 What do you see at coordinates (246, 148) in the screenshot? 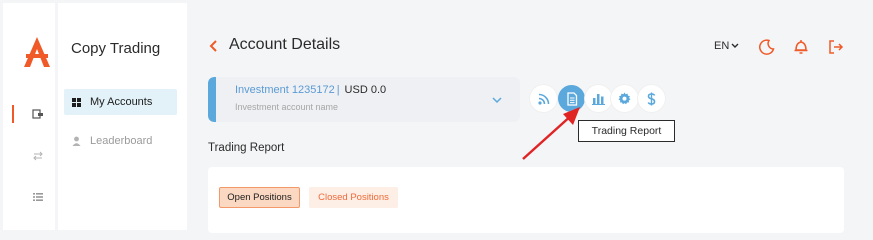
I see `section-title: Trading Report` at bounding box center [246, 148].